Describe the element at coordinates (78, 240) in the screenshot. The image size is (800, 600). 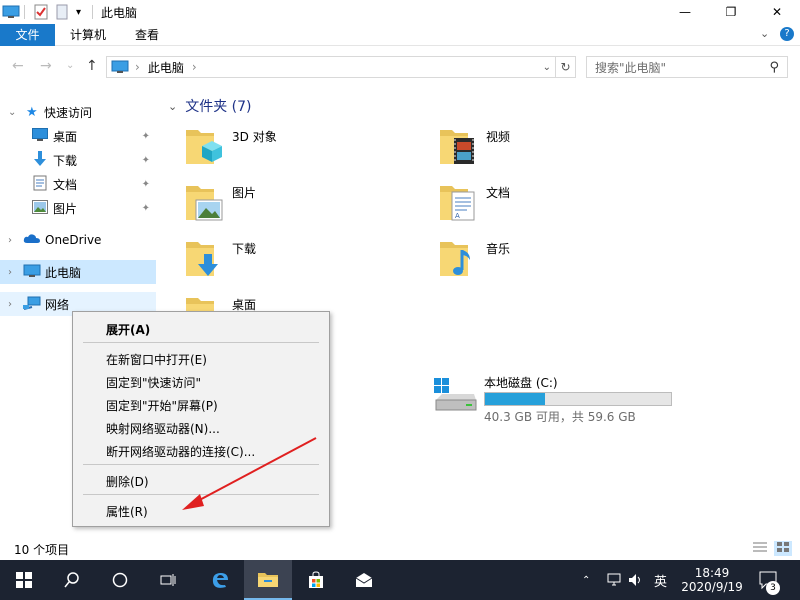
I see `nav-onedrive: › OneDrive` at that location.